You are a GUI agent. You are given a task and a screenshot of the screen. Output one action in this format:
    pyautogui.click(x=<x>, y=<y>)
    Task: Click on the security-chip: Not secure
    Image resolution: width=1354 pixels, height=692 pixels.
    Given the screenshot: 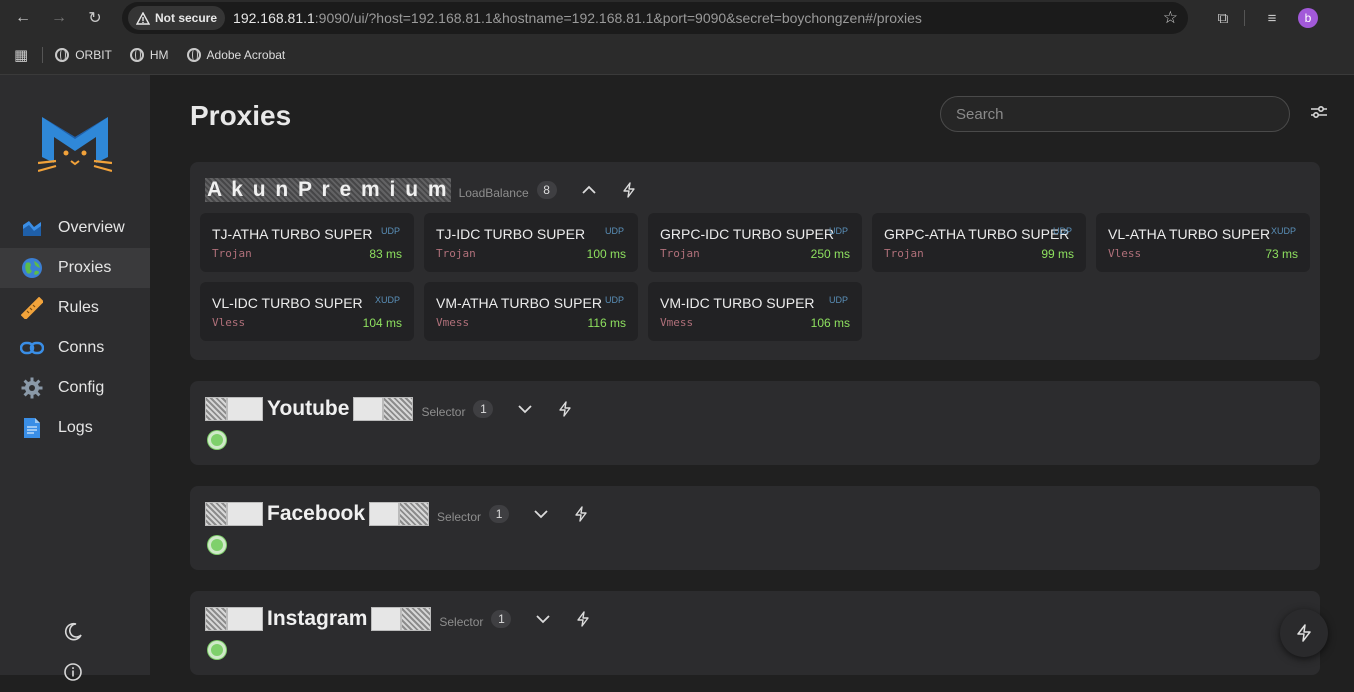 What is the action you would take?
    pyautogui.click(x=177, y=18)
    